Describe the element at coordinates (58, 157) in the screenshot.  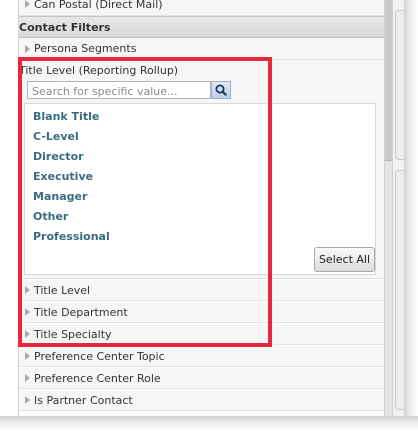
I see `value-option-director: Director` at that location.